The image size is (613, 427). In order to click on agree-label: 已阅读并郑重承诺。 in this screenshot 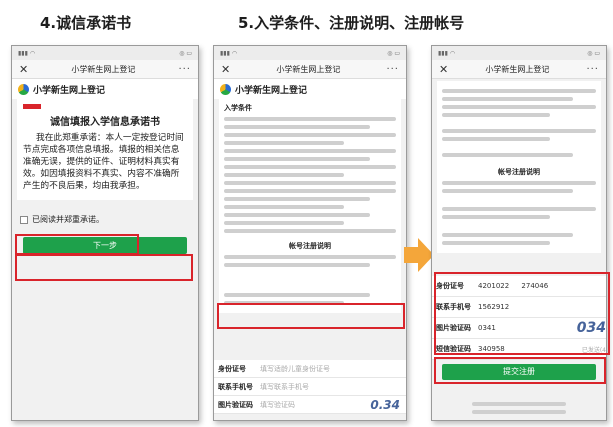, I will do `click(68, 219)`.